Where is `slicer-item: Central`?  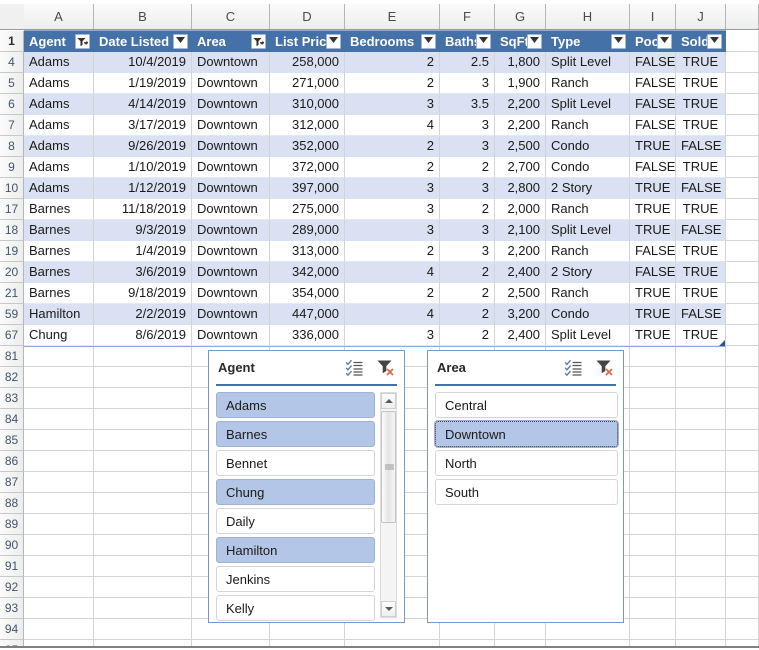 slicer-item: Central is located at coordinates (526, 405).